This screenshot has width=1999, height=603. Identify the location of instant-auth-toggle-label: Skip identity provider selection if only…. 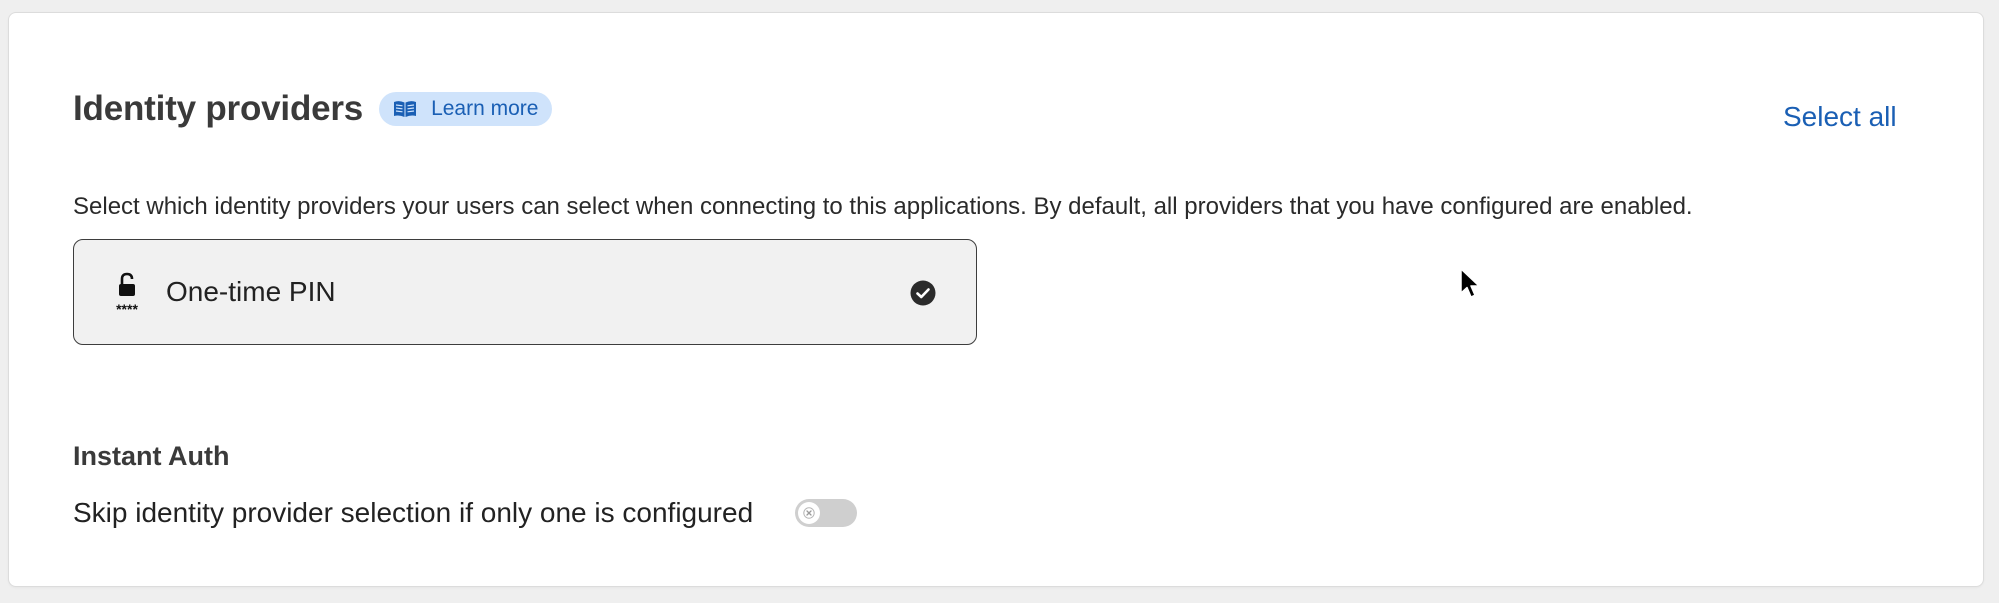
(413, 512).